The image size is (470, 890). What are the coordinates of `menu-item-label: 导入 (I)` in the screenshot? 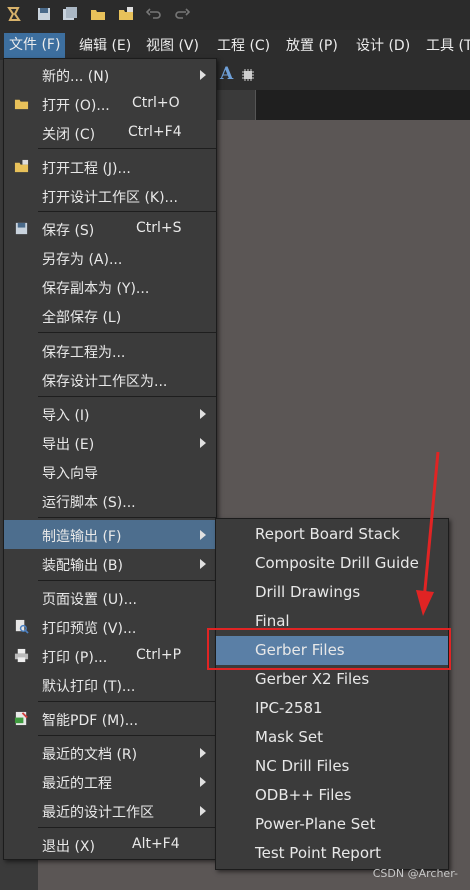 It's located at (66, 416).